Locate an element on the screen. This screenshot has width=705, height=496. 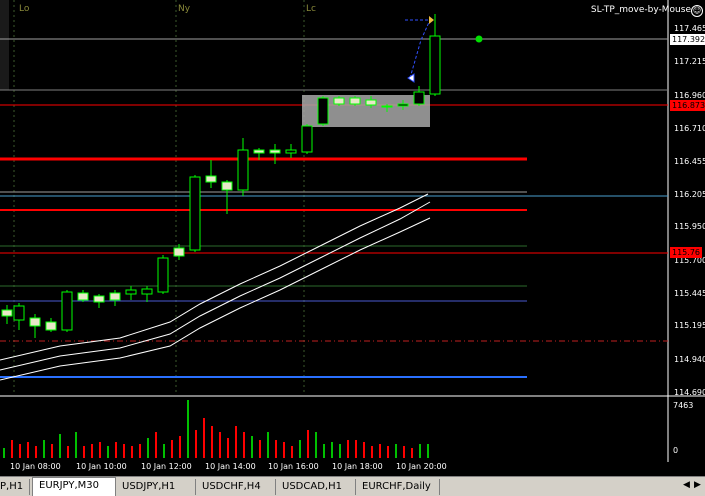
price-scale-label: 116.960 is located at coordinates (689, 95).